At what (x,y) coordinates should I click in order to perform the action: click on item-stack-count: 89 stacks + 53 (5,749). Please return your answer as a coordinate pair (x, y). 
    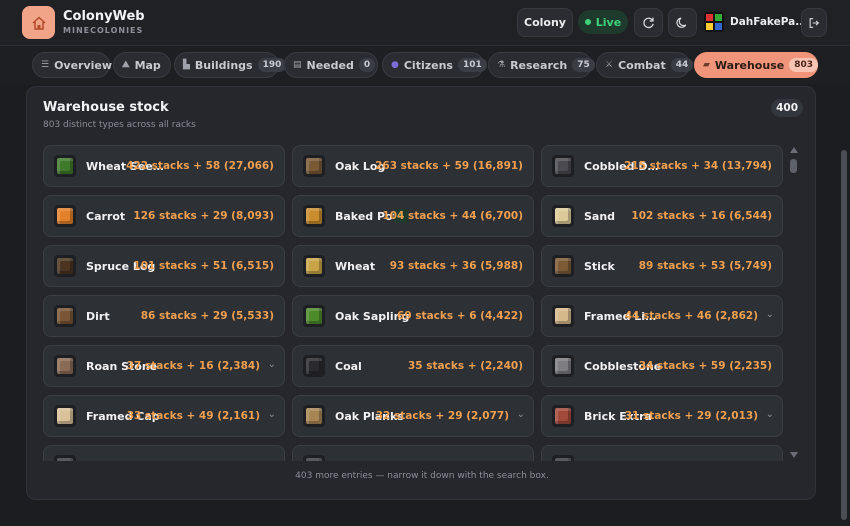
    Looking at the image, I should click on (705, 266).